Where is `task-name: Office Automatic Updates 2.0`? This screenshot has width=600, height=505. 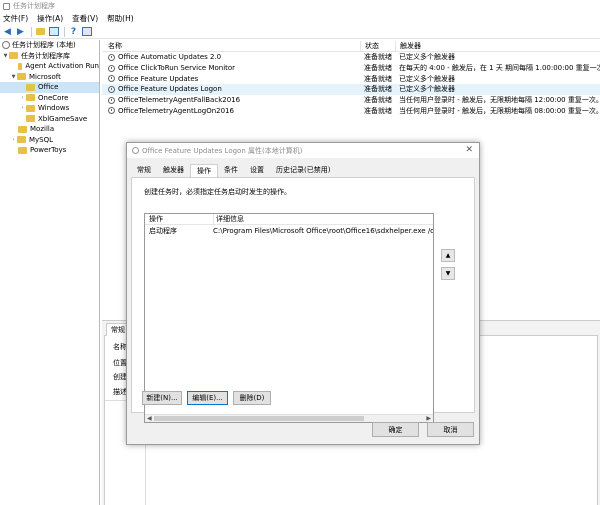
task-name: Office Automatic Updates 2.0 is located at coordinates (170, 57).